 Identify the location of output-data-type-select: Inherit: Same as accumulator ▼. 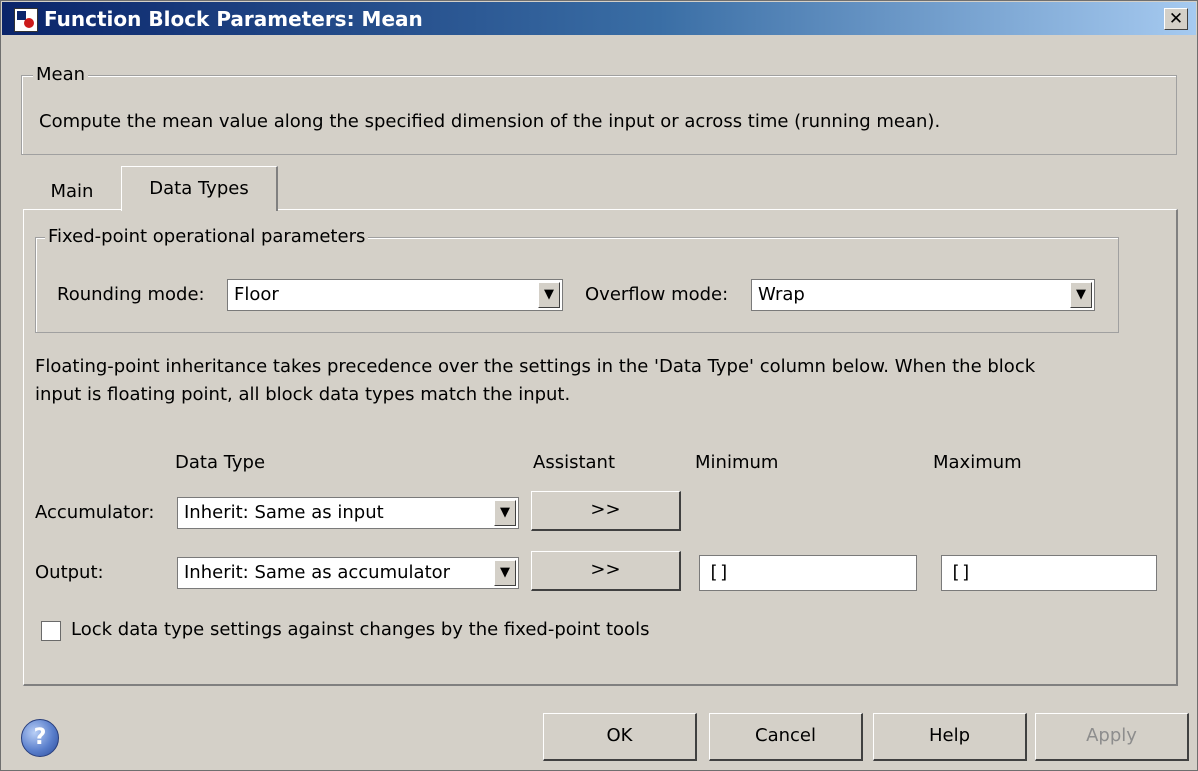
(348, 573).